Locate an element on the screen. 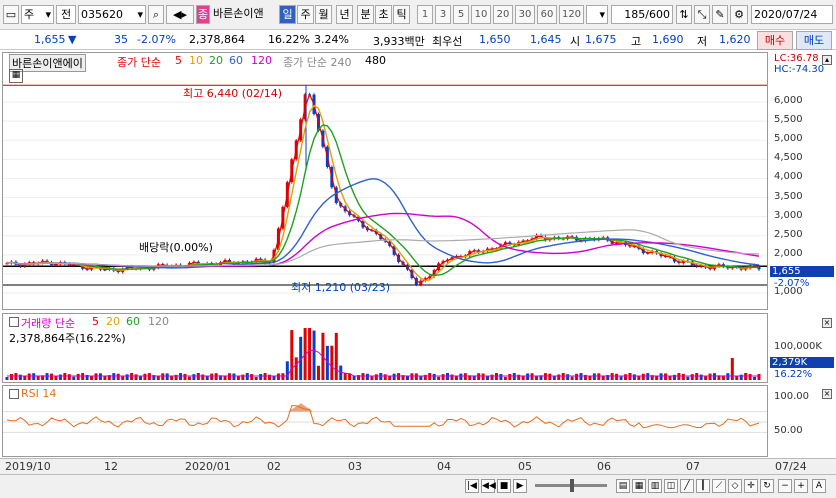 The height and width of the screenshot is (498, 836). name-flag: 종 is located at coordinates (203, 14).